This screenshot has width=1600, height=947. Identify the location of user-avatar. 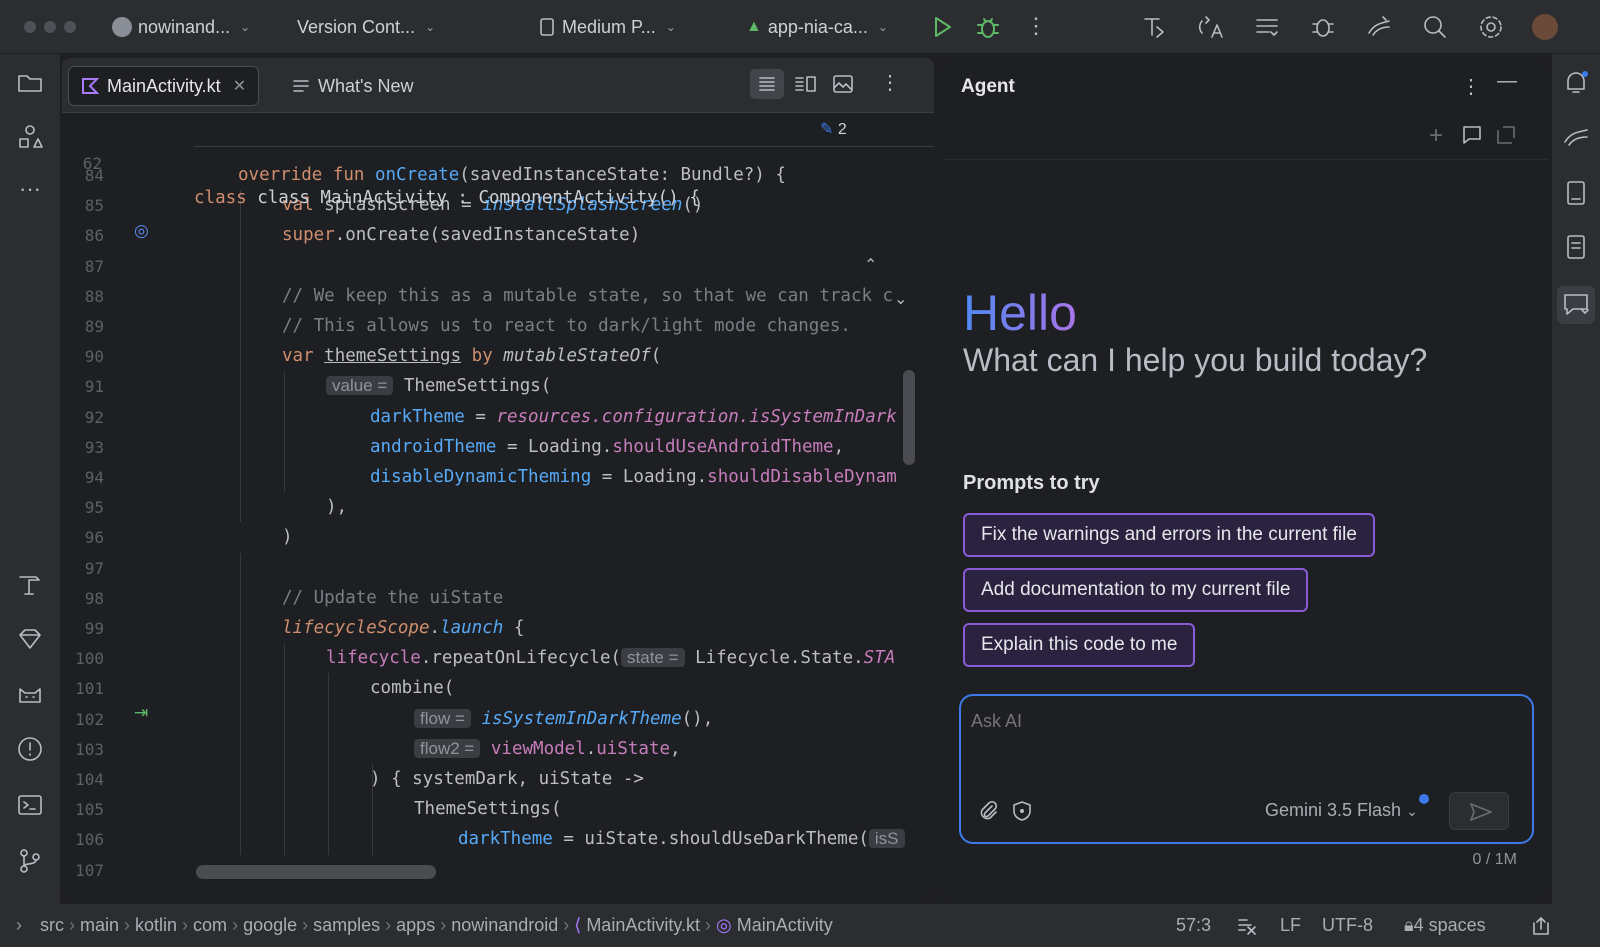
(1545, 27).